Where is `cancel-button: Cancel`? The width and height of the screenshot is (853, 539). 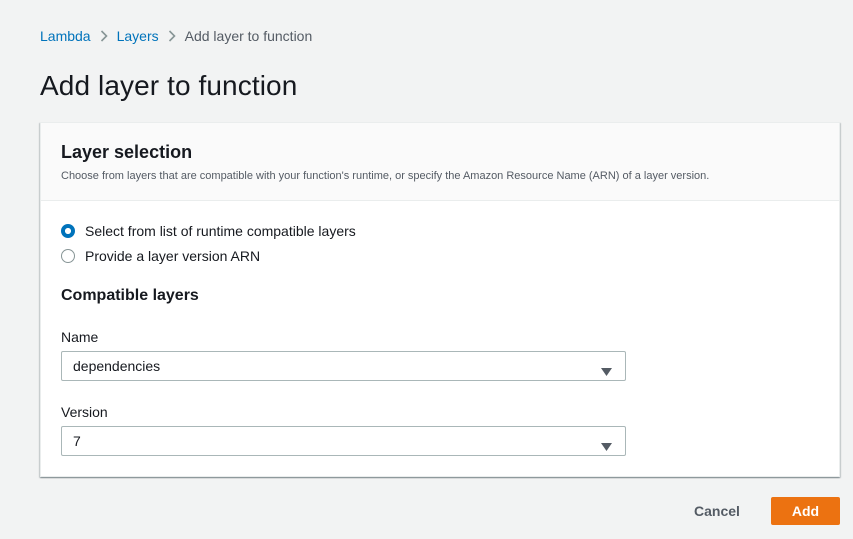 cancel-button: Cancel is located at coordinates (717, 511).